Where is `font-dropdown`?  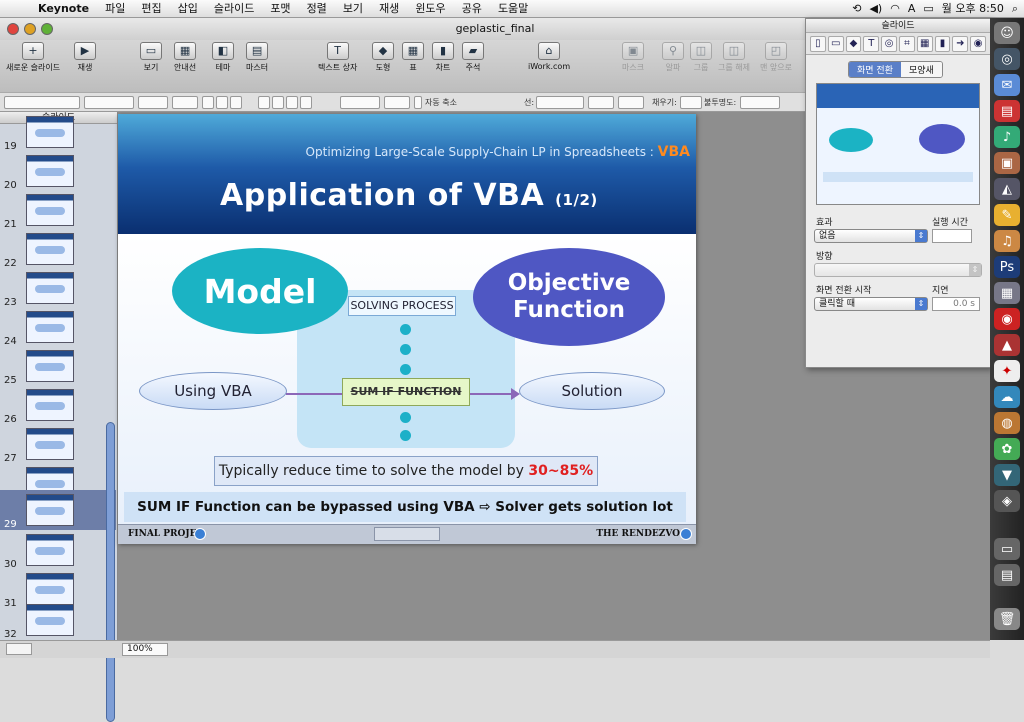
font-dropdown is located at coordinates (109, 102).